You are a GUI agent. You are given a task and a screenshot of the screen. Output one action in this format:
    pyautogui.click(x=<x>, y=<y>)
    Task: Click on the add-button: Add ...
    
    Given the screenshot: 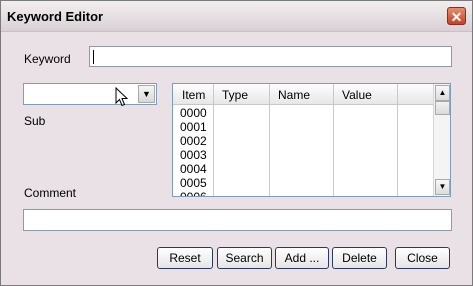 What is the action you would take?
    pyautogui.click(x=302, y=258)
    